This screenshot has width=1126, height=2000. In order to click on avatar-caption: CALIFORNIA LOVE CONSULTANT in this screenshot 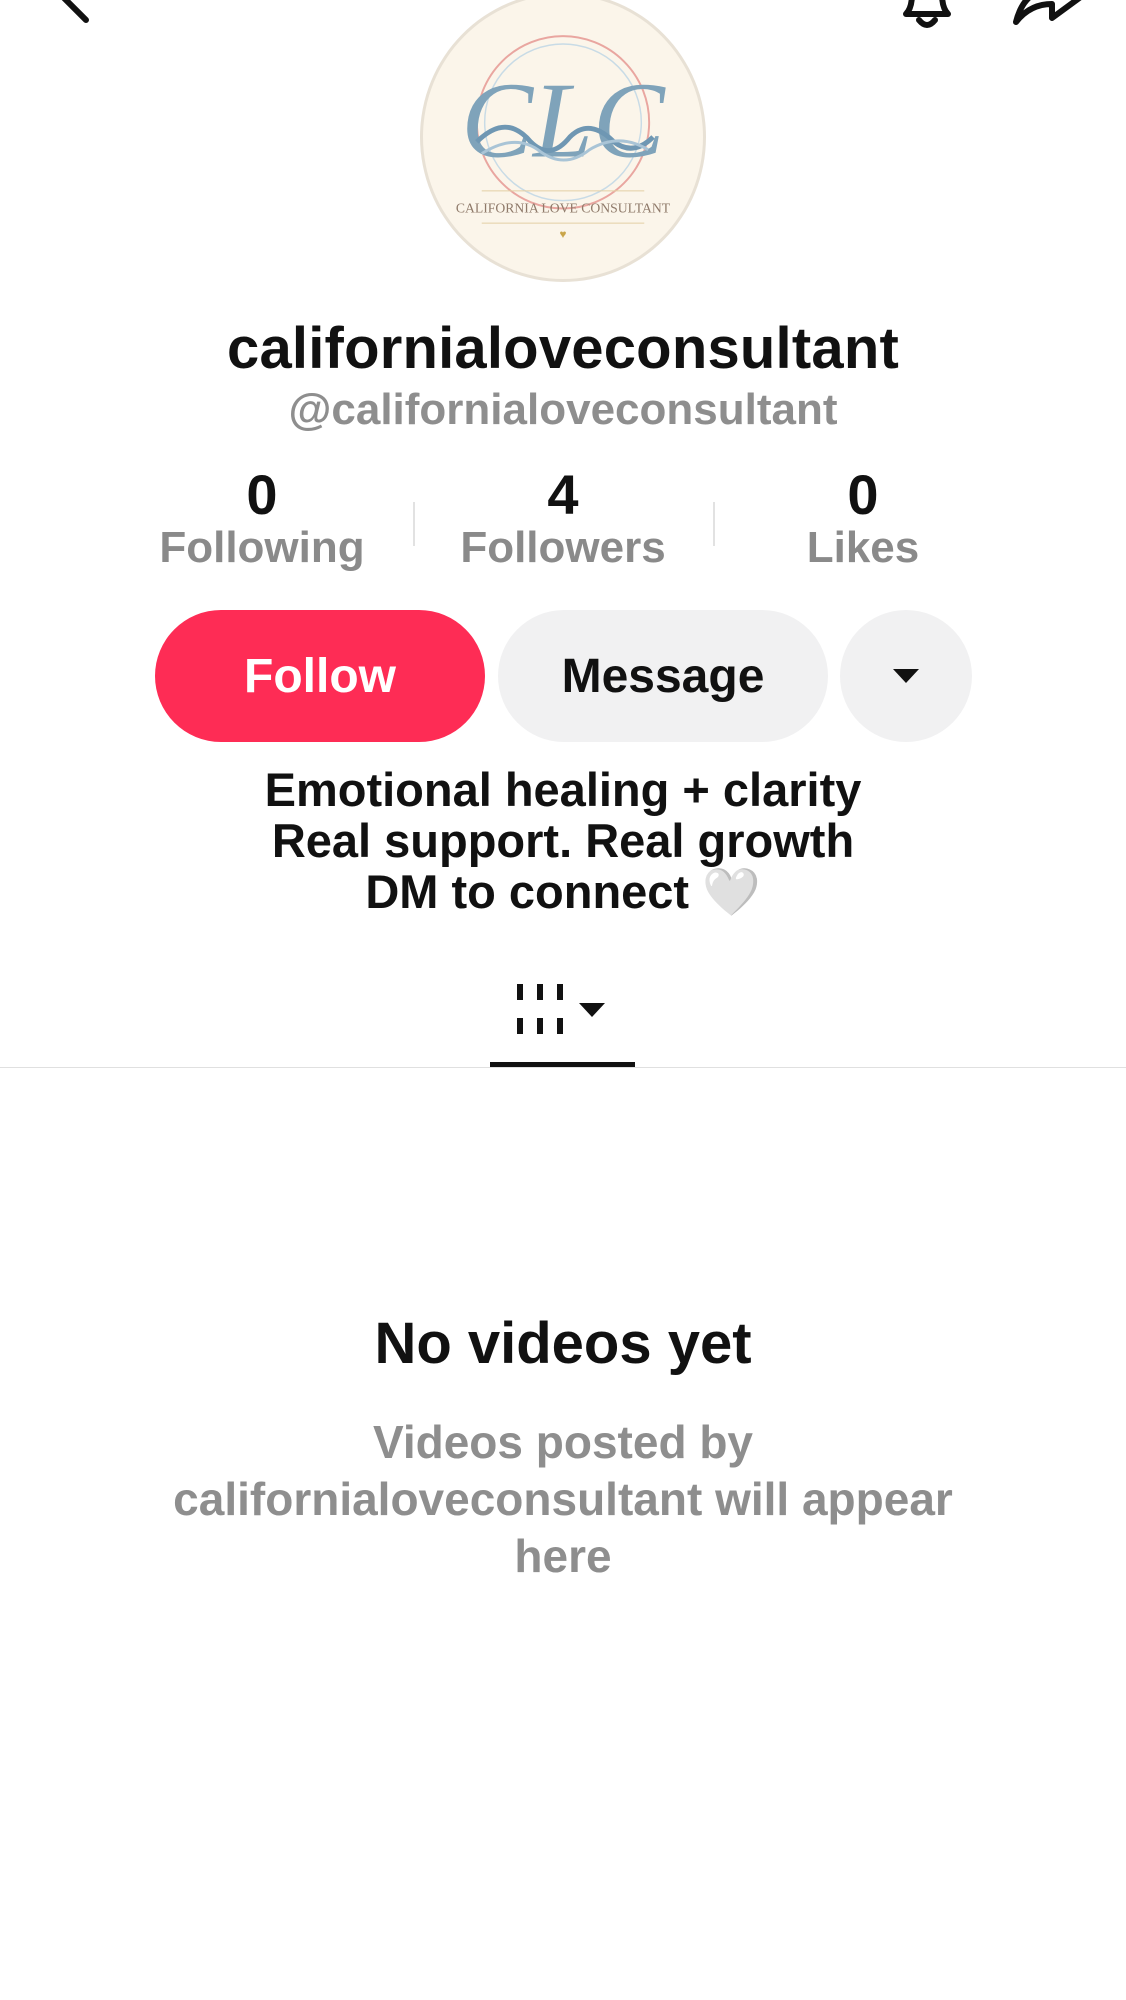, I will do `click(563, 207)`.